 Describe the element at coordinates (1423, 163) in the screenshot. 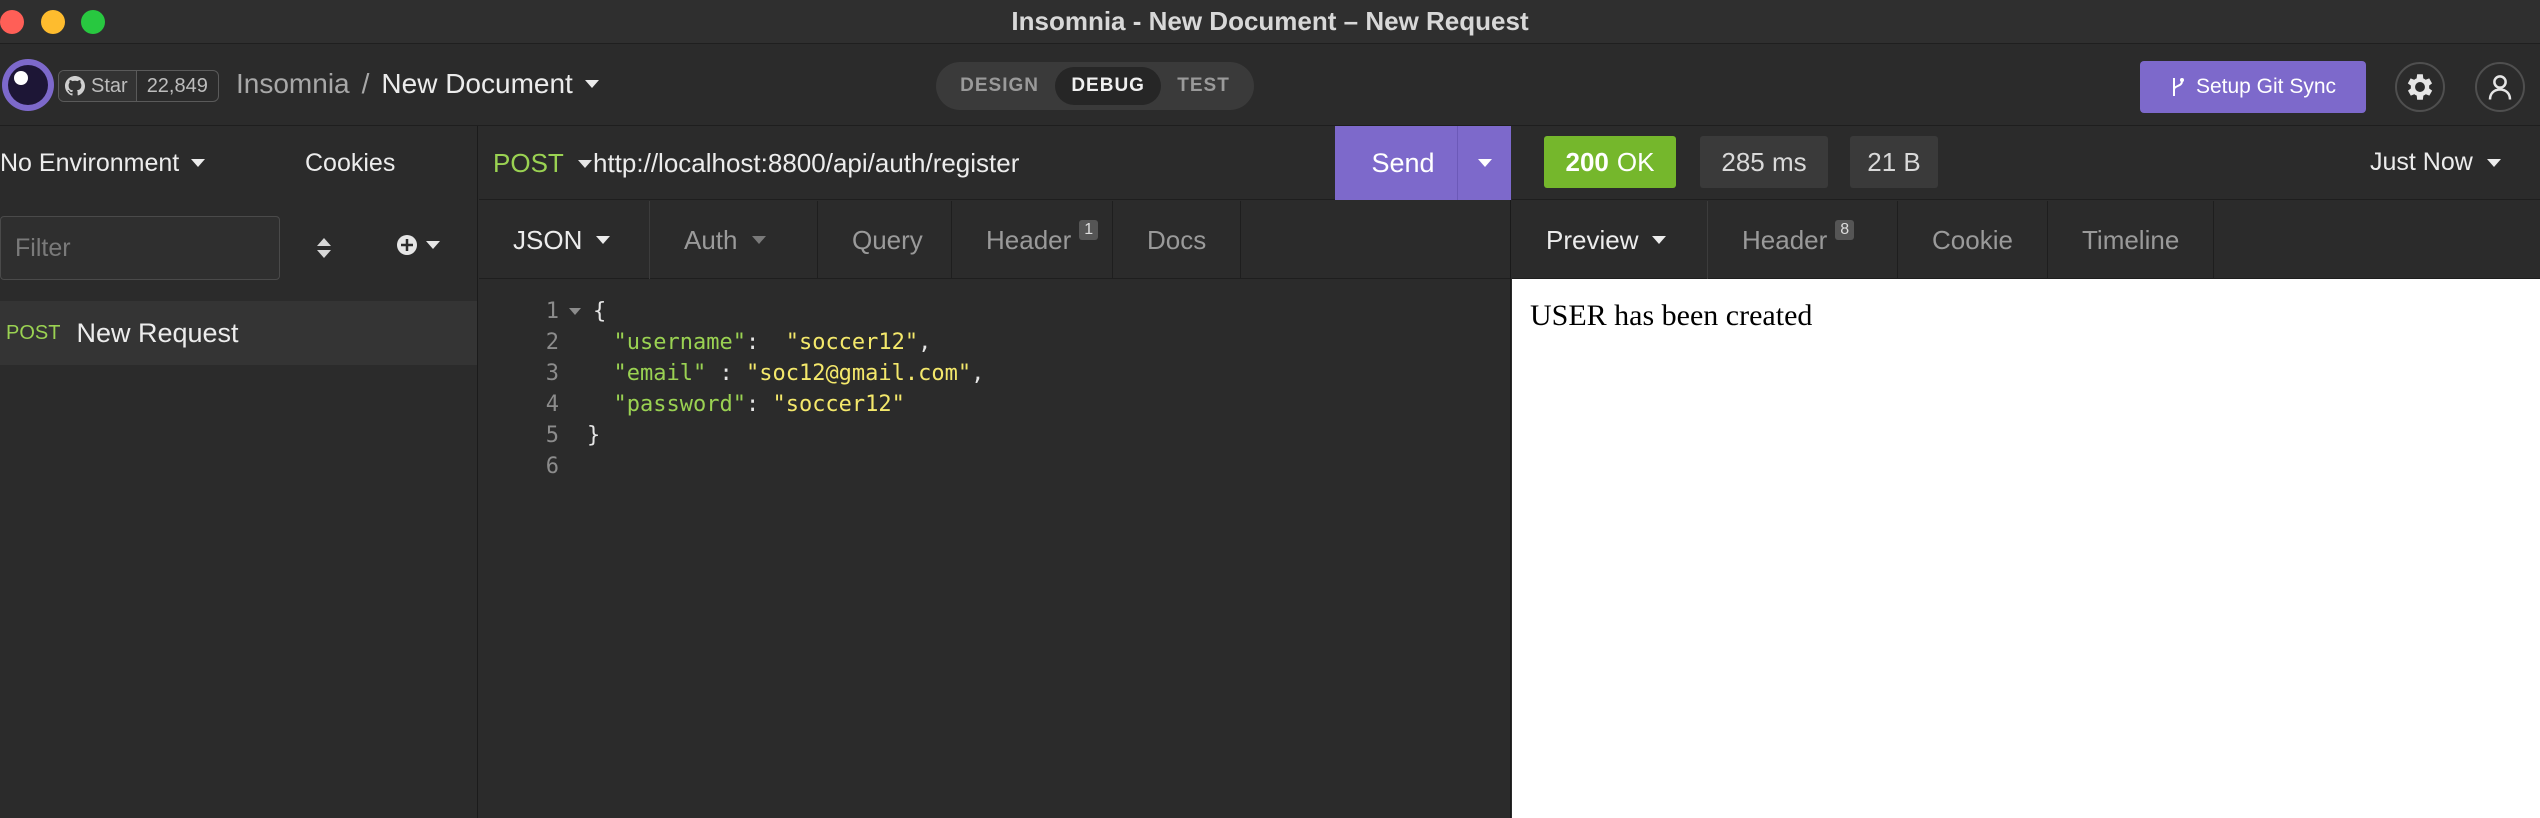

I see `send-button: Send` at that location.